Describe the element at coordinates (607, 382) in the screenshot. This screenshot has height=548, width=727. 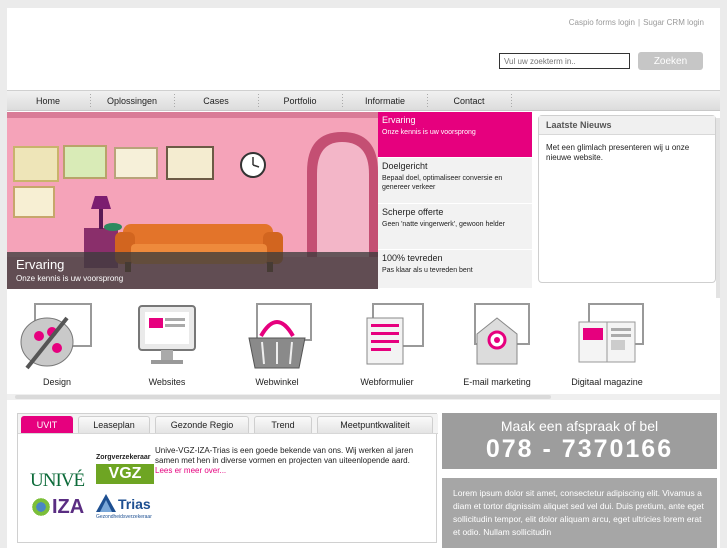
I see `service-label: Digitaal magazine` at that location.